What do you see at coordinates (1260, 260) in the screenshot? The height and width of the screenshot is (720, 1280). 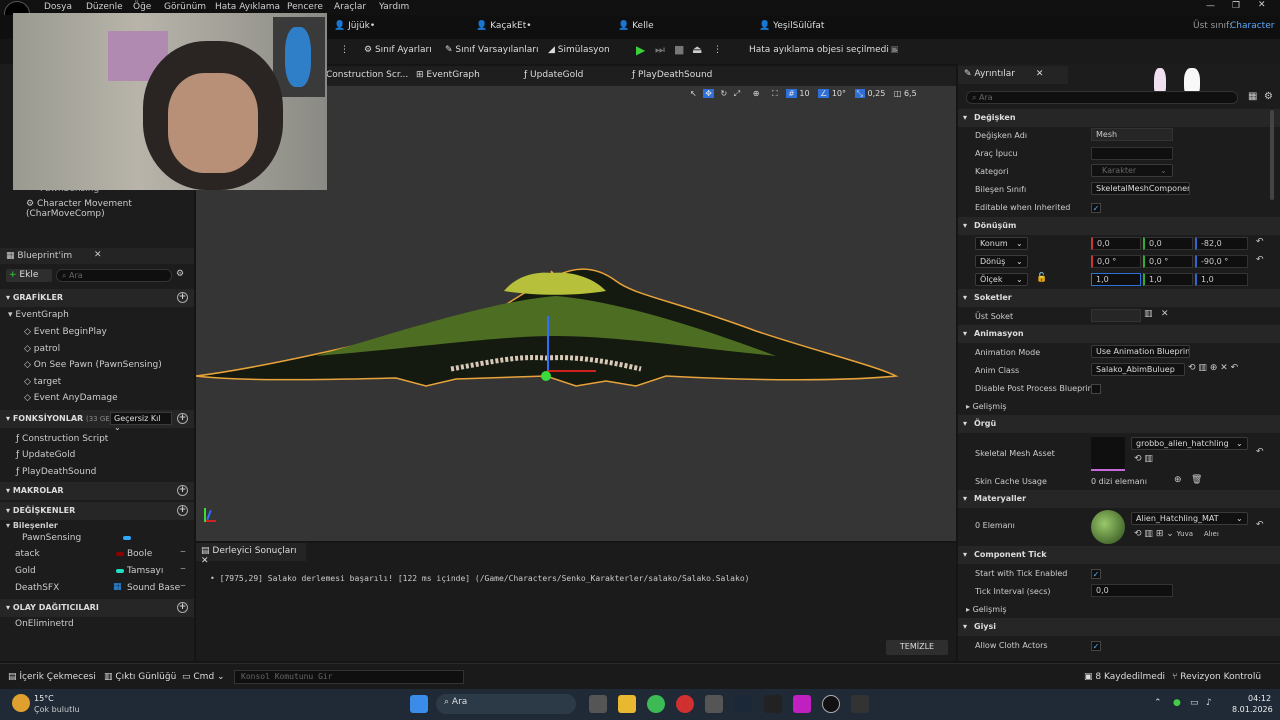 I see `reset-rotation-icon: ↶` at bounding box center [1260, 260].